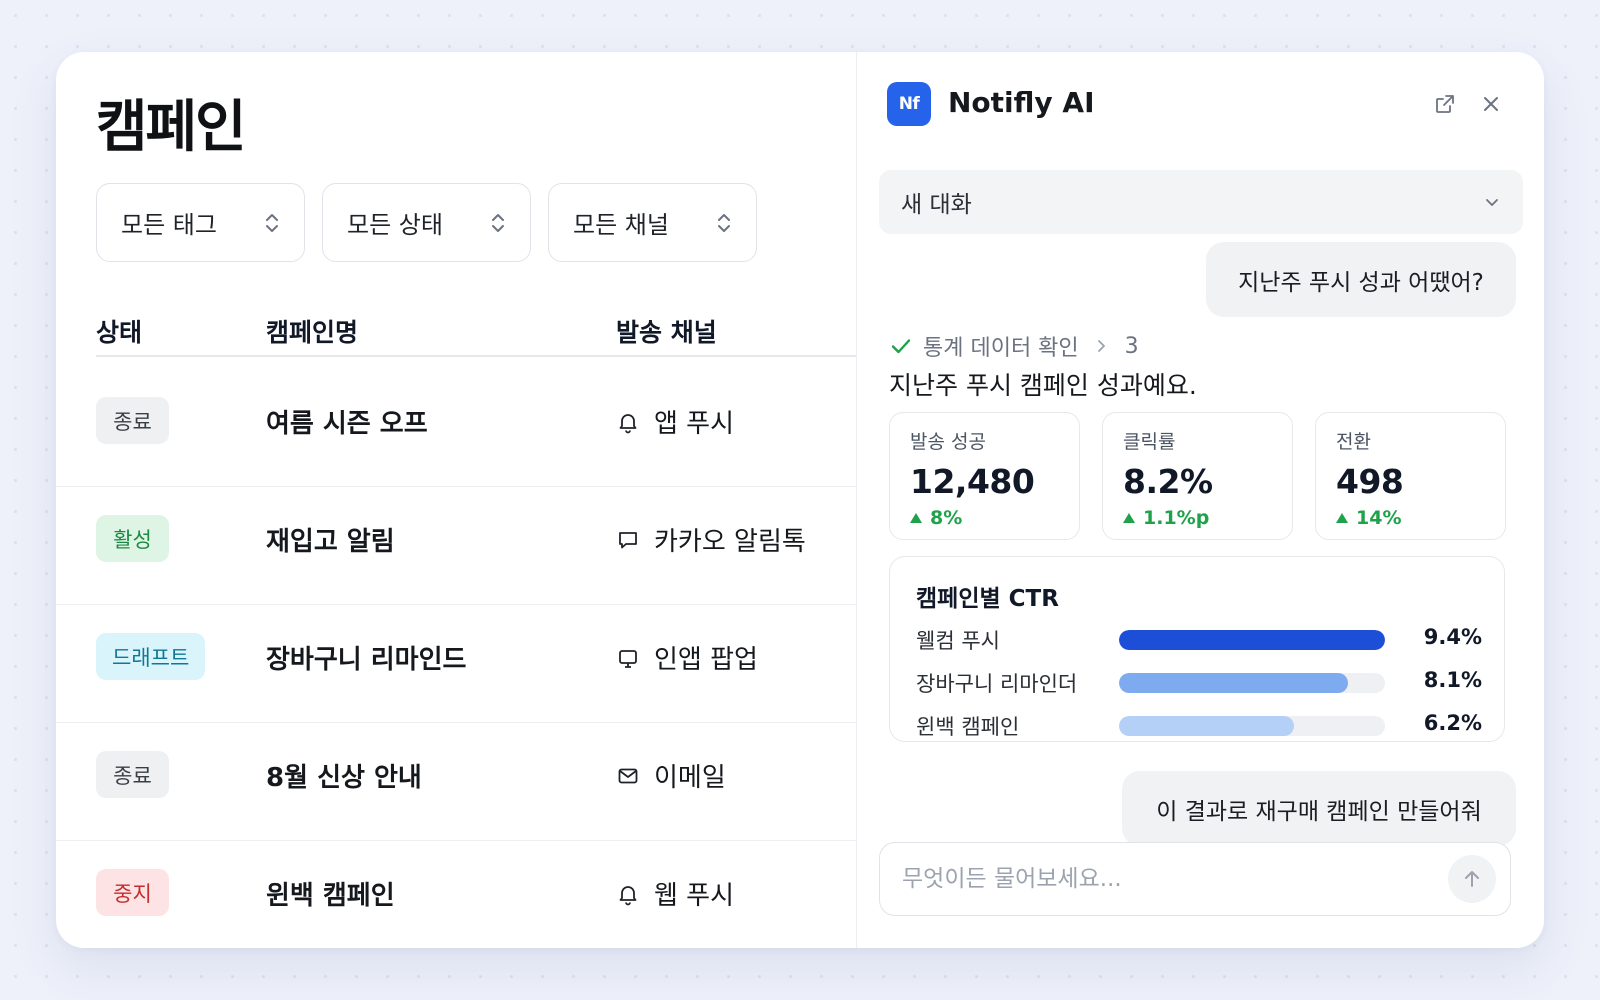 The width and height of the screenshot is (1600, 1000). What do you see at coordinates (671, 775) in the screenshot?
I see `channel-cell: 이메일` at bounding box center [671, 775].